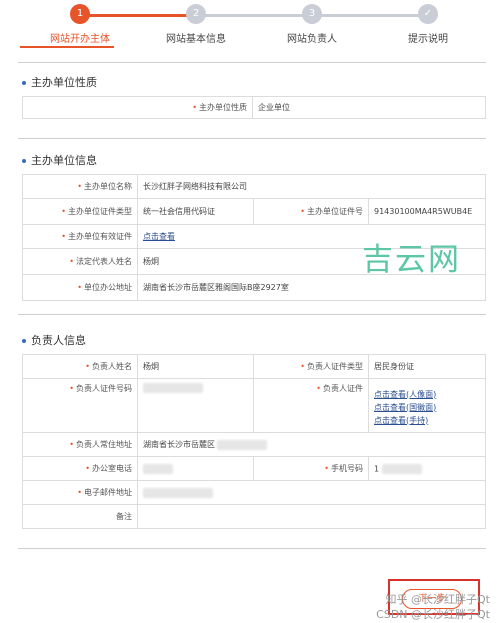  I want to click on credit-zhihu: 知乎 @长沙红胖子Qt, so click(437, 599).